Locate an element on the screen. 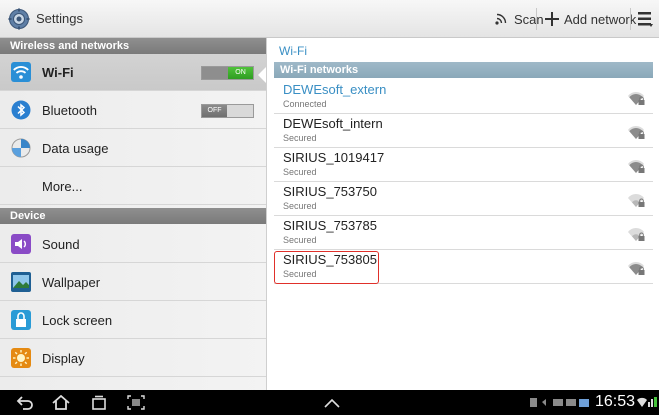 The image size is (659, 415). chevron-up-icon is located at coordinates (332, 403).